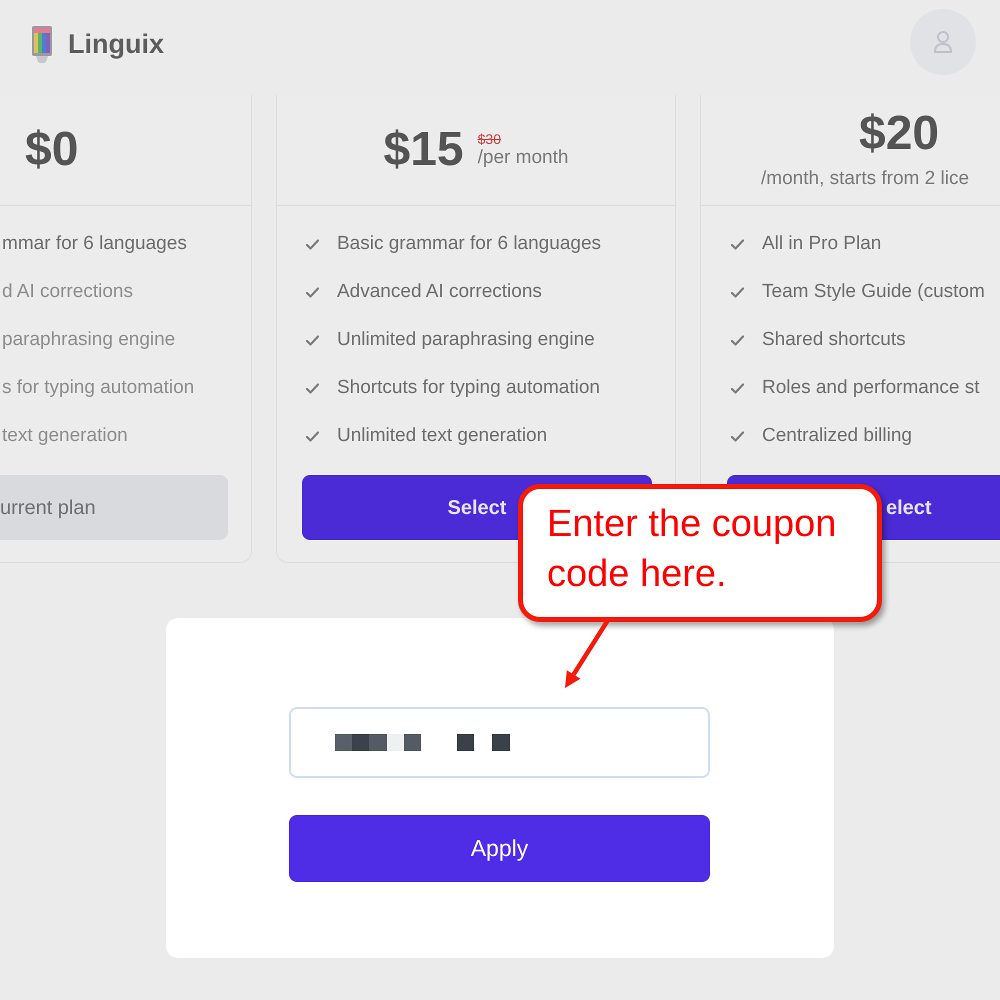  What do you see at coordinates (89, 340) in the screenshot?
I see `feature-text: paraphrasing engine` at bounding box center [89, 340].